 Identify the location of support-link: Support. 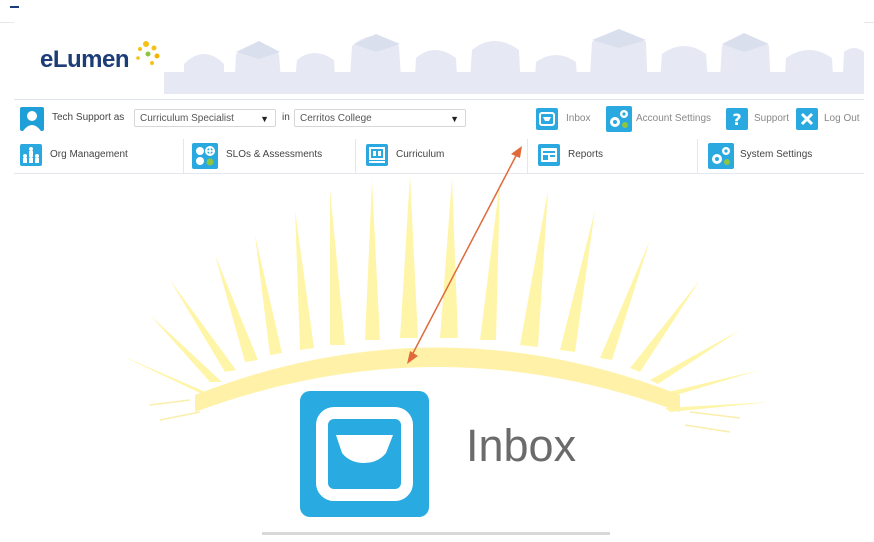
(771, 118).